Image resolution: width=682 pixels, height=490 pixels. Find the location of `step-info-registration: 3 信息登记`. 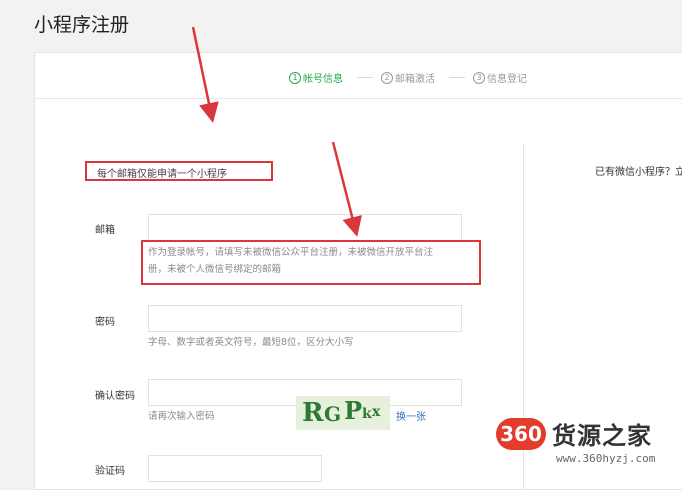

step-info-registration: 3 信息登记 is located at coordinates (500, 77).